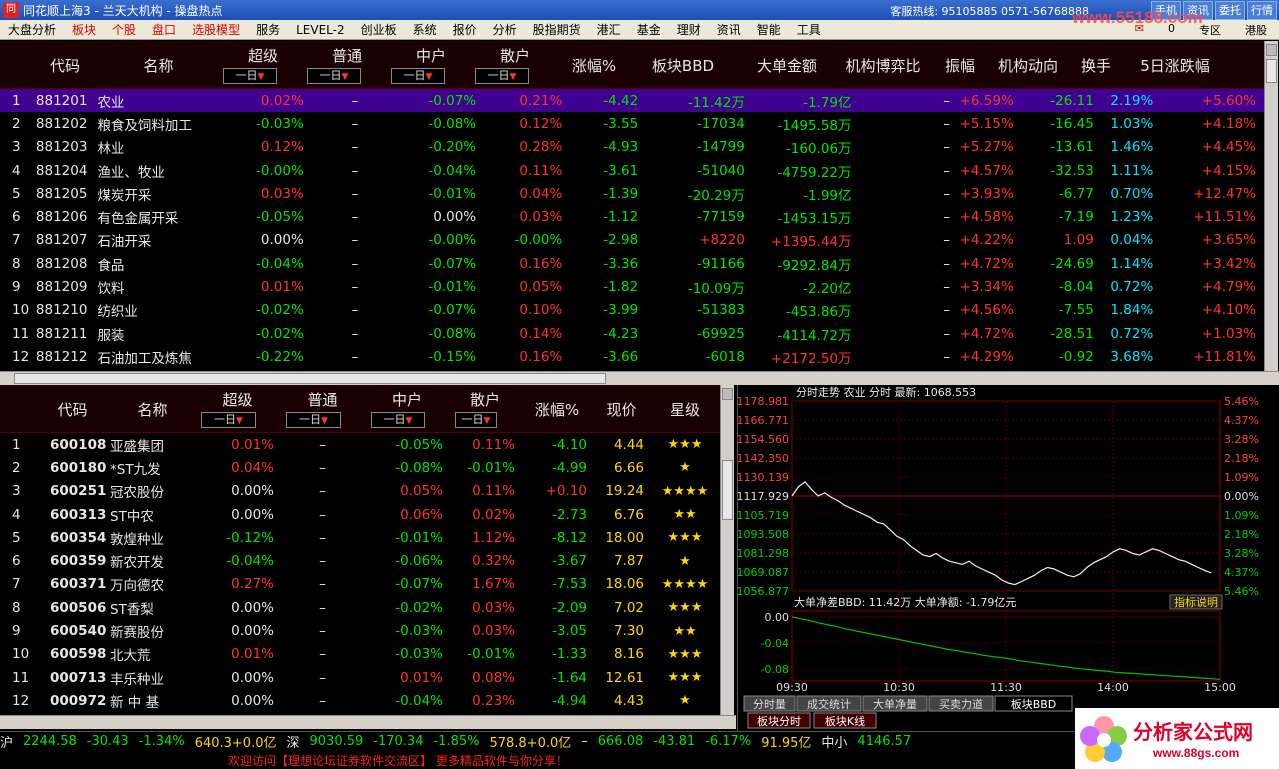 This screenshot has width=1279, height=769. Describe the element at coordinates (818, 312) in the screenshot. I see `top-cell-9: -453.86万` at that location.